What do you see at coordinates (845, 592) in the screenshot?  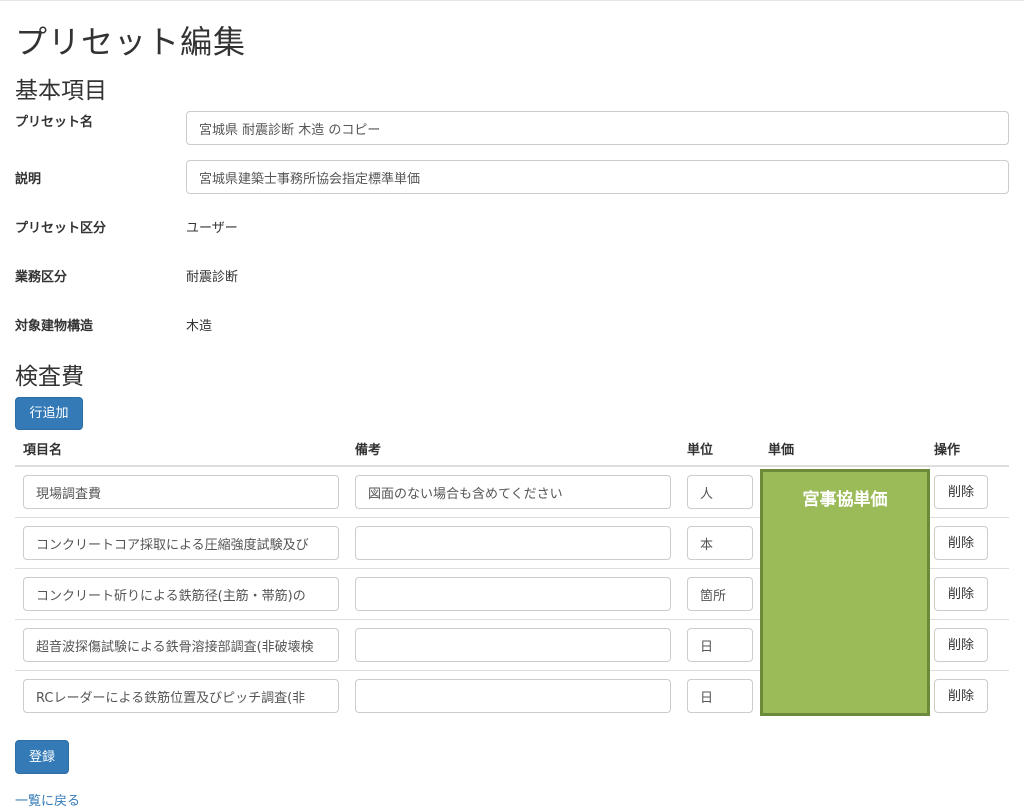 I see `unit-price-overlay: 宮事協単価` at bounding box center [845, 592].